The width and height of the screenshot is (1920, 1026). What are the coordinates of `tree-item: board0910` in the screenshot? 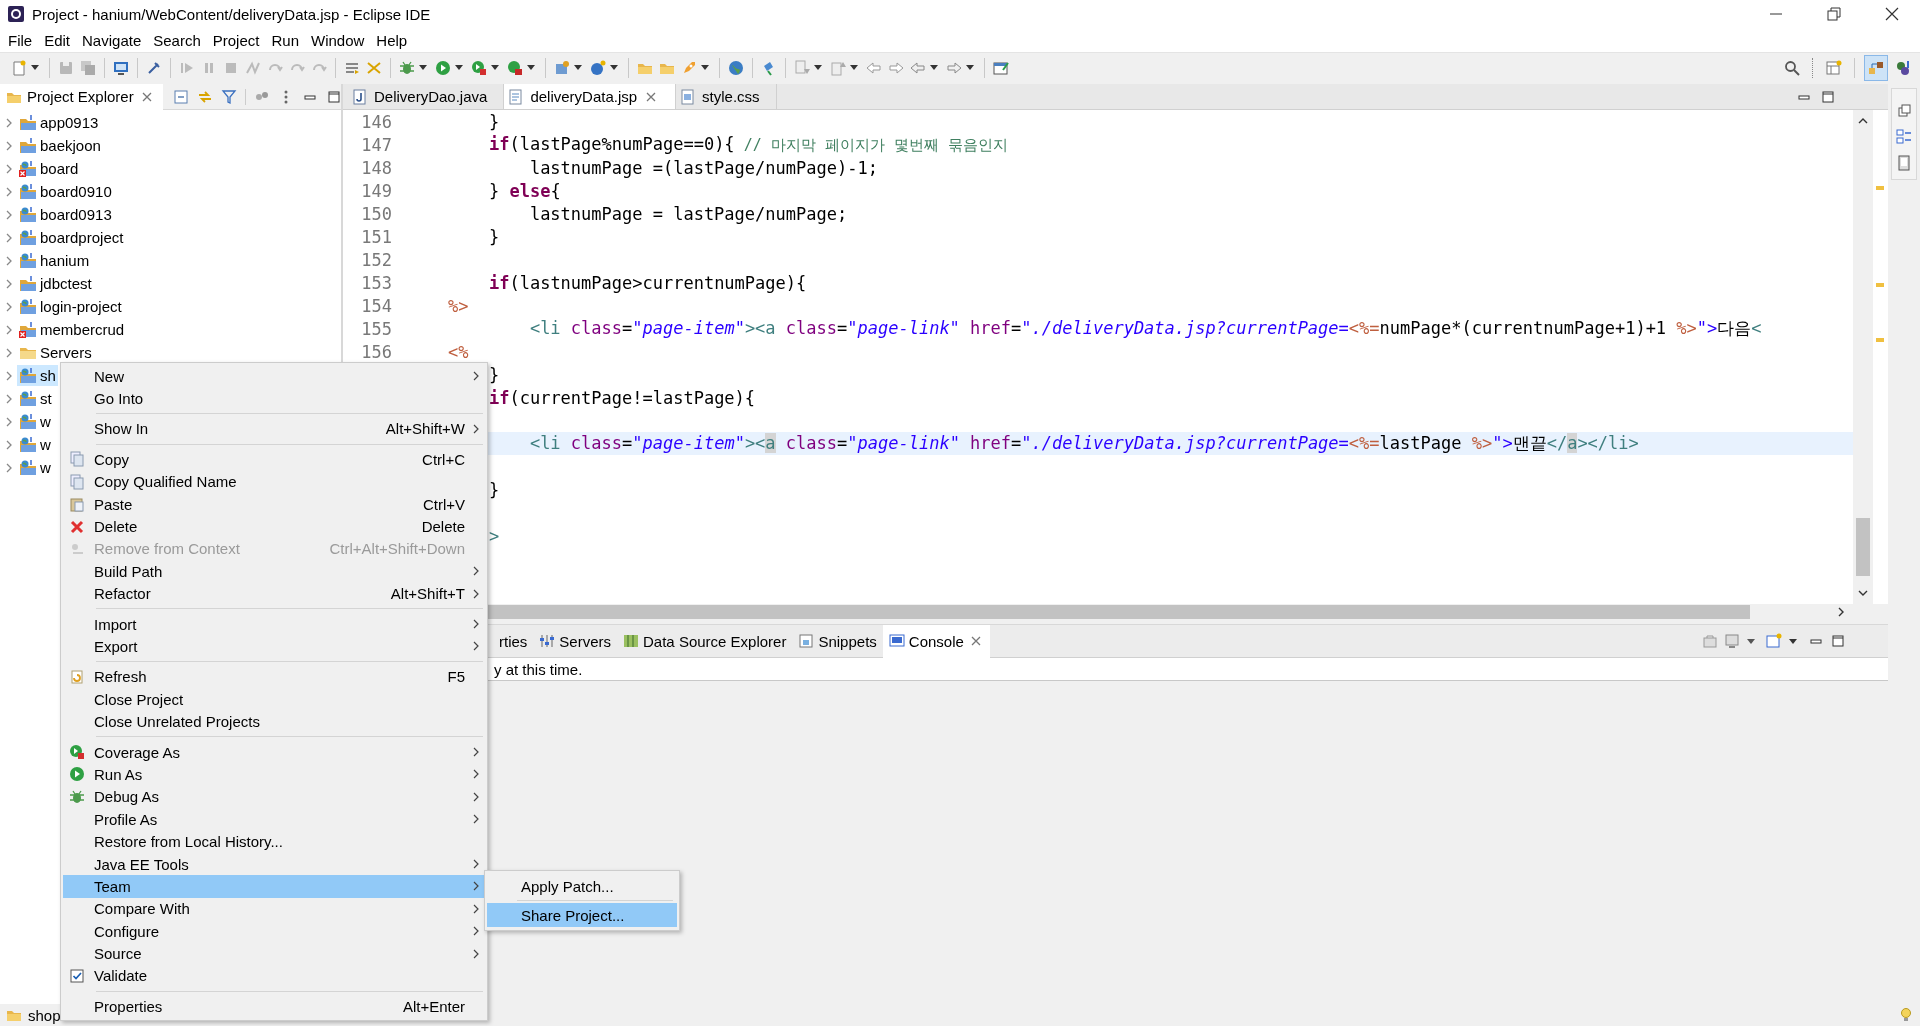 It's located at (65, 191).